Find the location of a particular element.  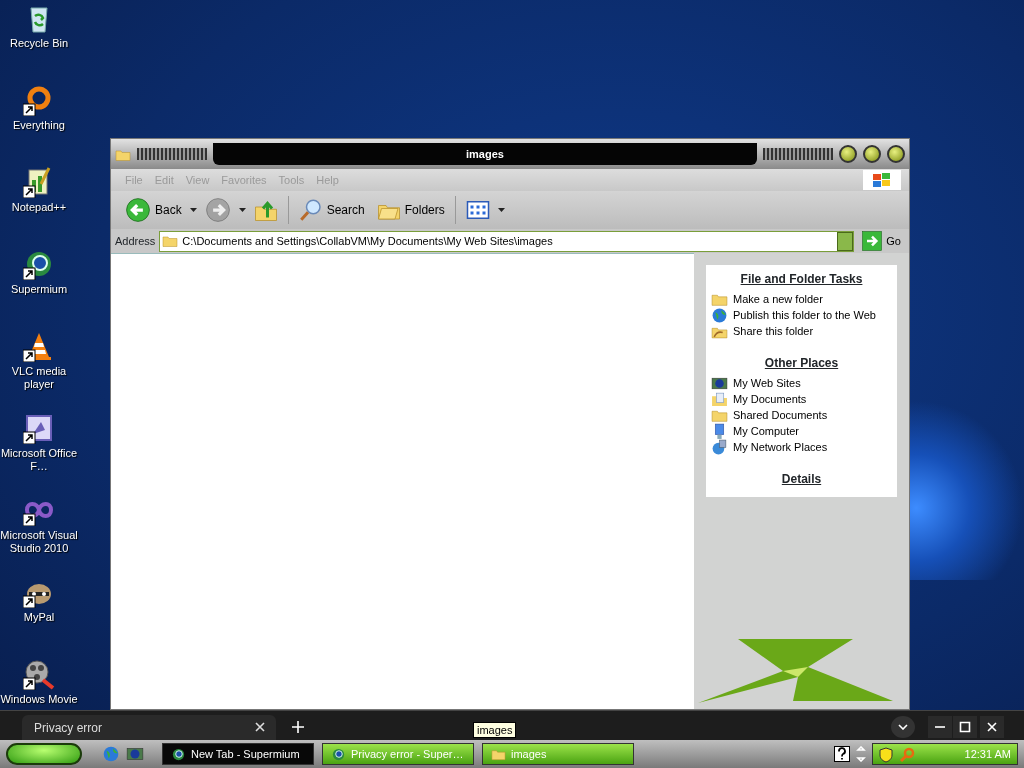

address-label: Address is located at coordinates (135, 241).